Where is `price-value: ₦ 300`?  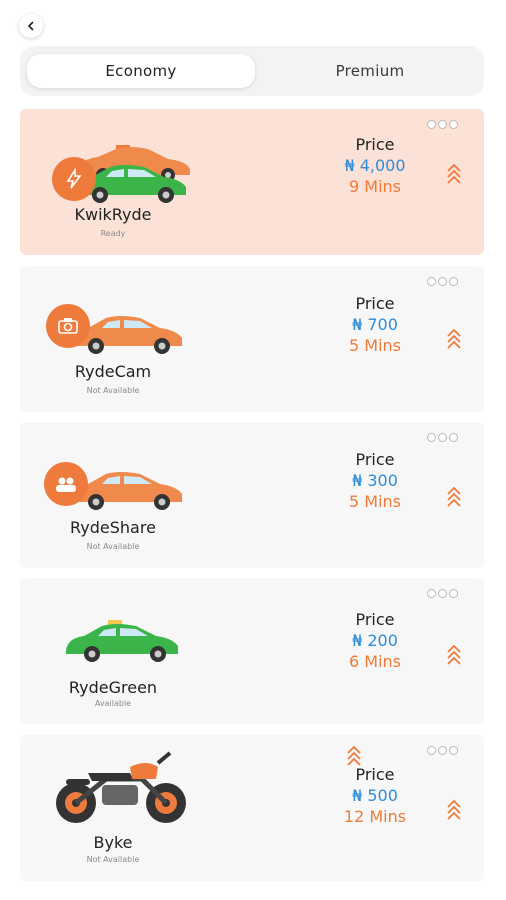 price-value: ₦ 300 is located at coordinates (375, 480).